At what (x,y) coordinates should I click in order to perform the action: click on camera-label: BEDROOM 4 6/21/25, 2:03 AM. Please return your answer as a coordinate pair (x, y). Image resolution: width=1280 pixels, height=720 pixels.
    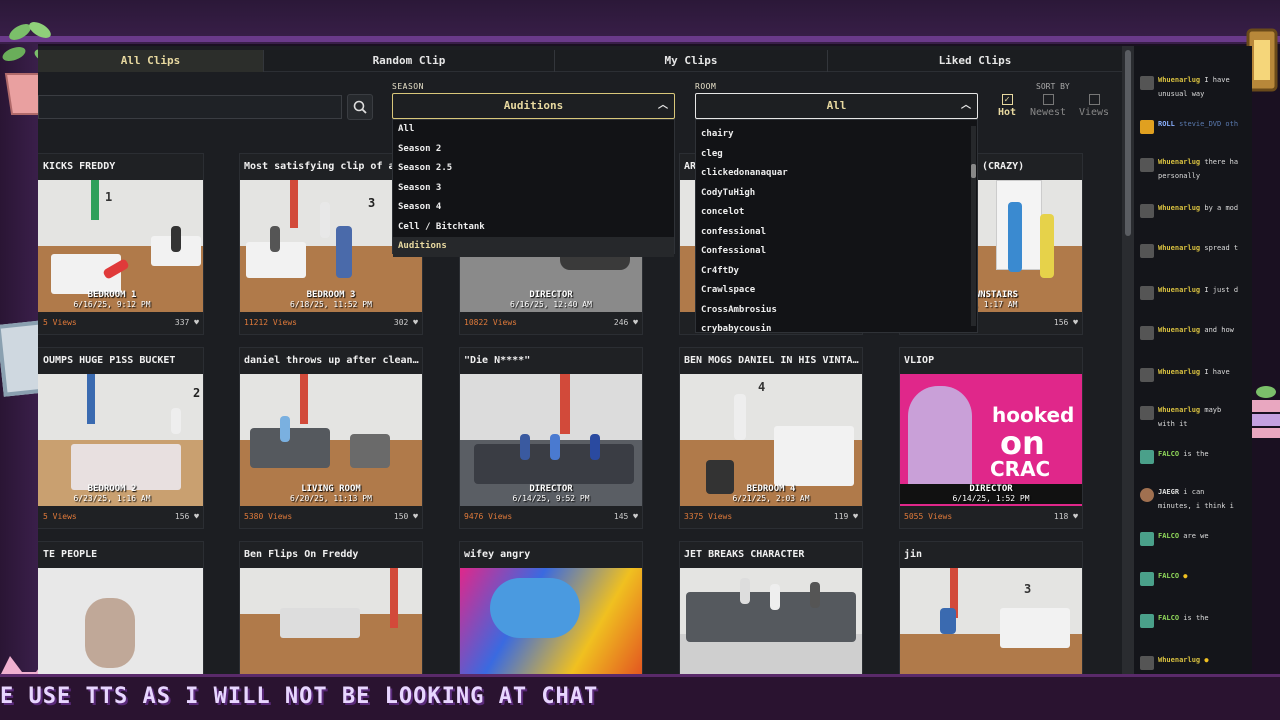
    Looking at the image, I should click on (771, 494).